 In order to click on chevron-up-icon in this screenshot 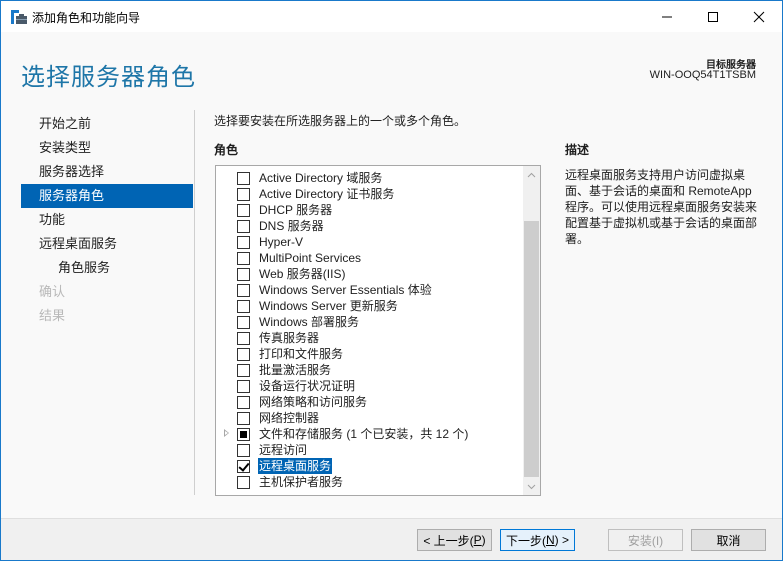, I will do `click(531, 174)`.